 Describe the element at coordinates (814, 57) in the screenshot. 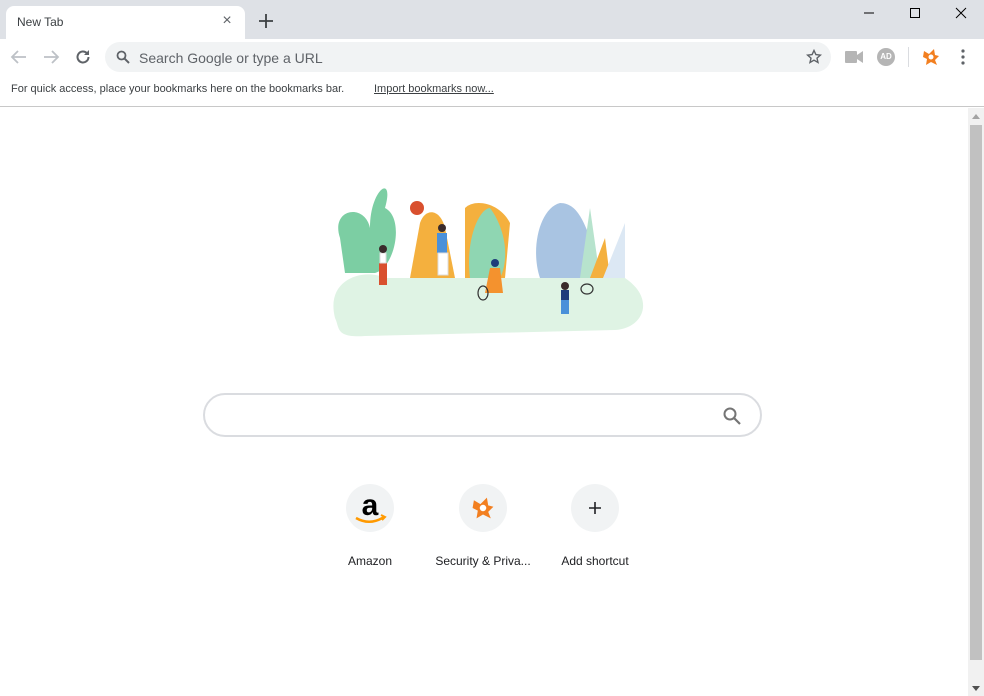

I see `bookmark-star-icon` at that location.